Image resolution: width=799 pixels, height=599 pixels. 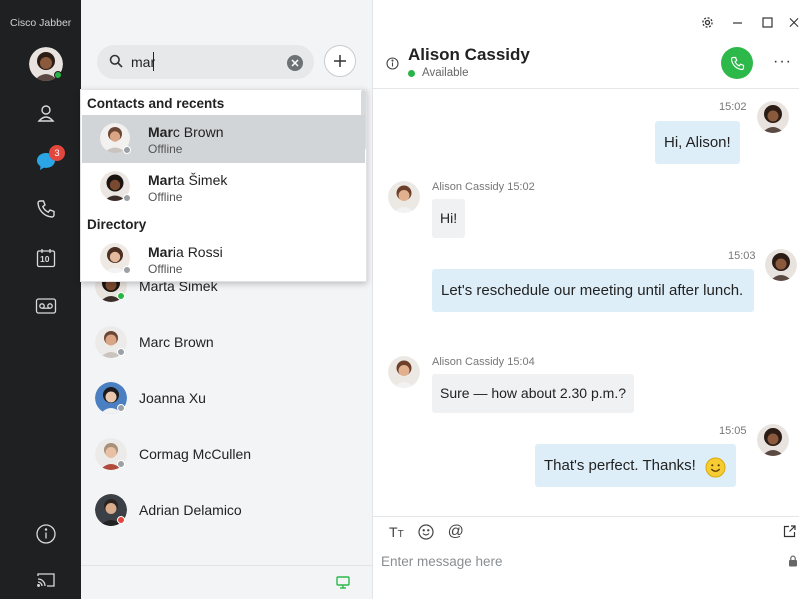 I want to click on maximize-icon, so click(x=767, y=22).